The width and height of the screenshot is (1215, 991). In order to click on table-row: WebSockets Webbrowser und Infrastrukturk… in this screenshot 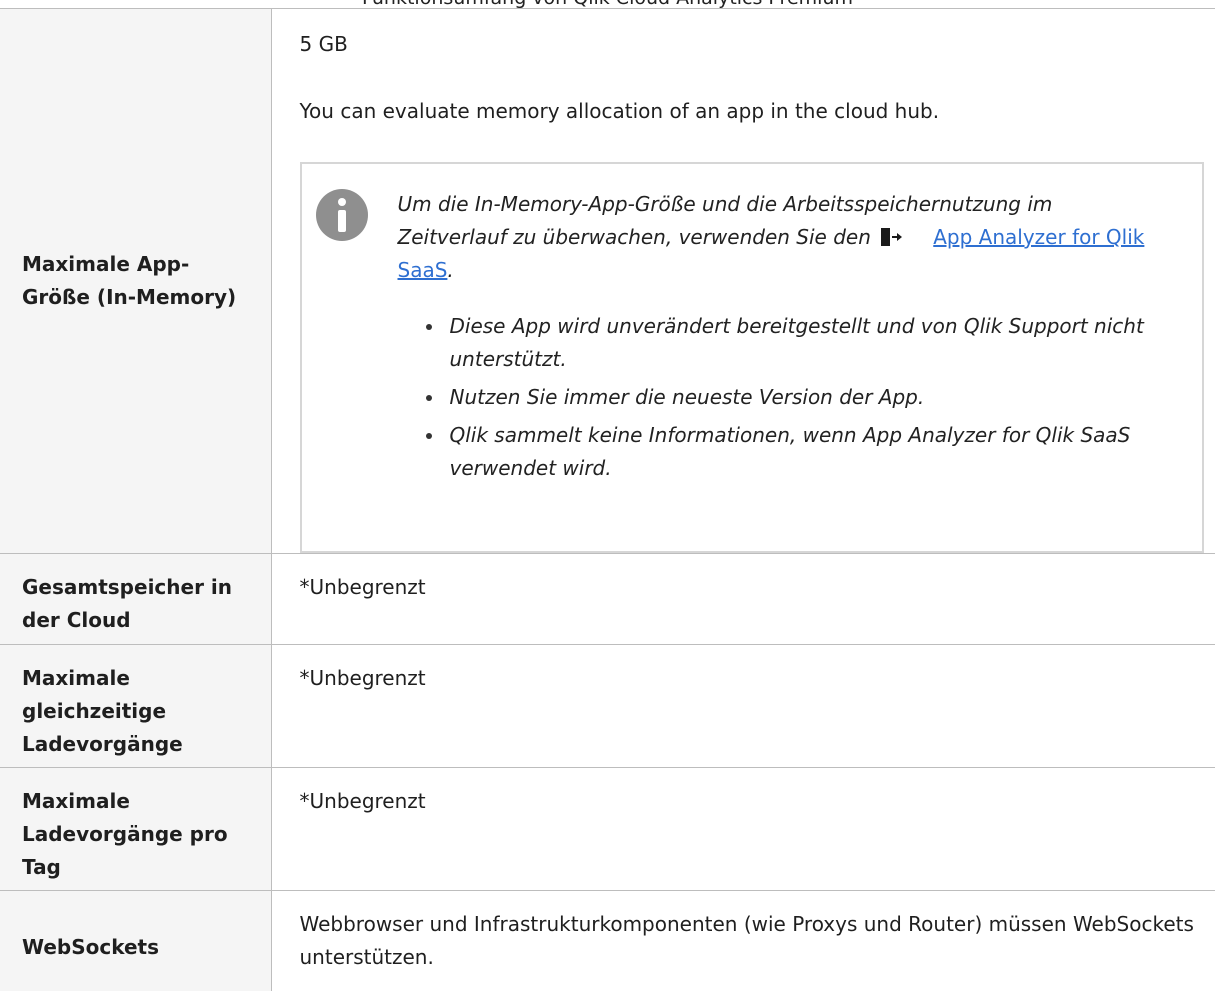, I will do `click(607, 940)`.